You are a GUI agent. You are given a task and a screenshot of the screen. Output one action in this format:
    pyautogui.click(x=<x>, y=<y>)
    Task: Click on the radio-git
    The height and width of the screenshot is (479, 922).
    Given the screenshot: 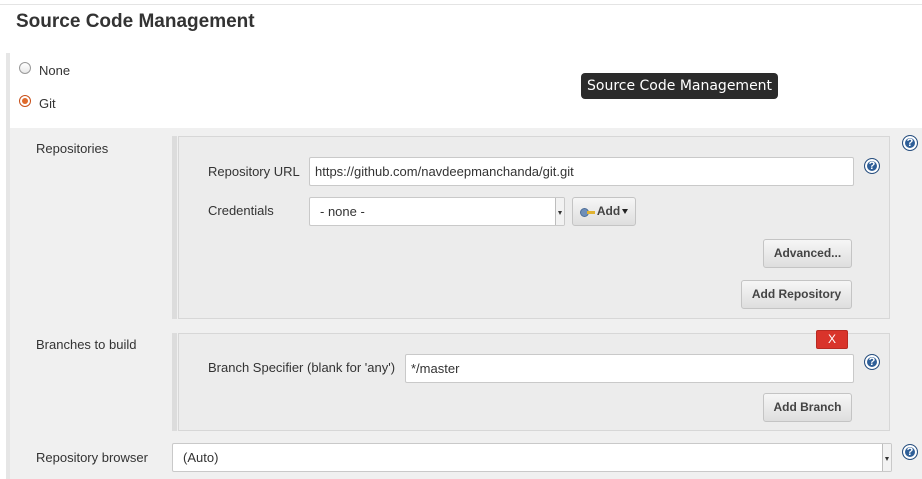 What is the action you would take?
    pyautogui.click(x=25, y=101)
    